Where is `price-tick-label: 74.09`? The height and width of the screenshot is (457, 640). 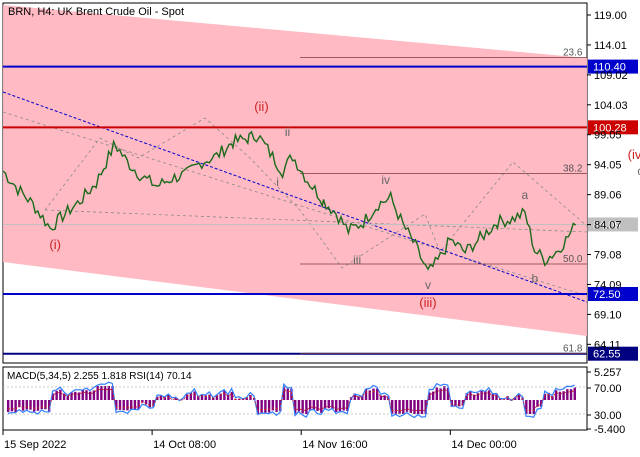 price-tick-label: 74.09 is located at coordinates (608, 285).